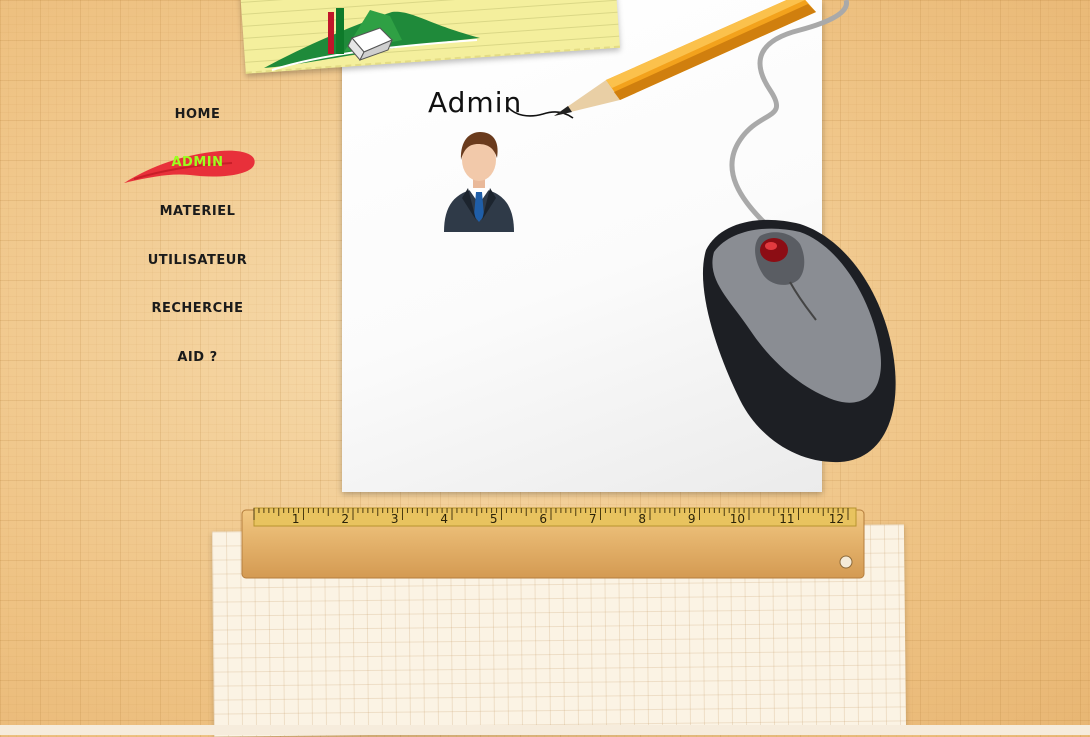 This screenshot has height=737, width=1090. Describe the element at coordinates (197, 260) in the screenshot. I see `nav-item-utilisateur: UTILISATEUR` at that location.